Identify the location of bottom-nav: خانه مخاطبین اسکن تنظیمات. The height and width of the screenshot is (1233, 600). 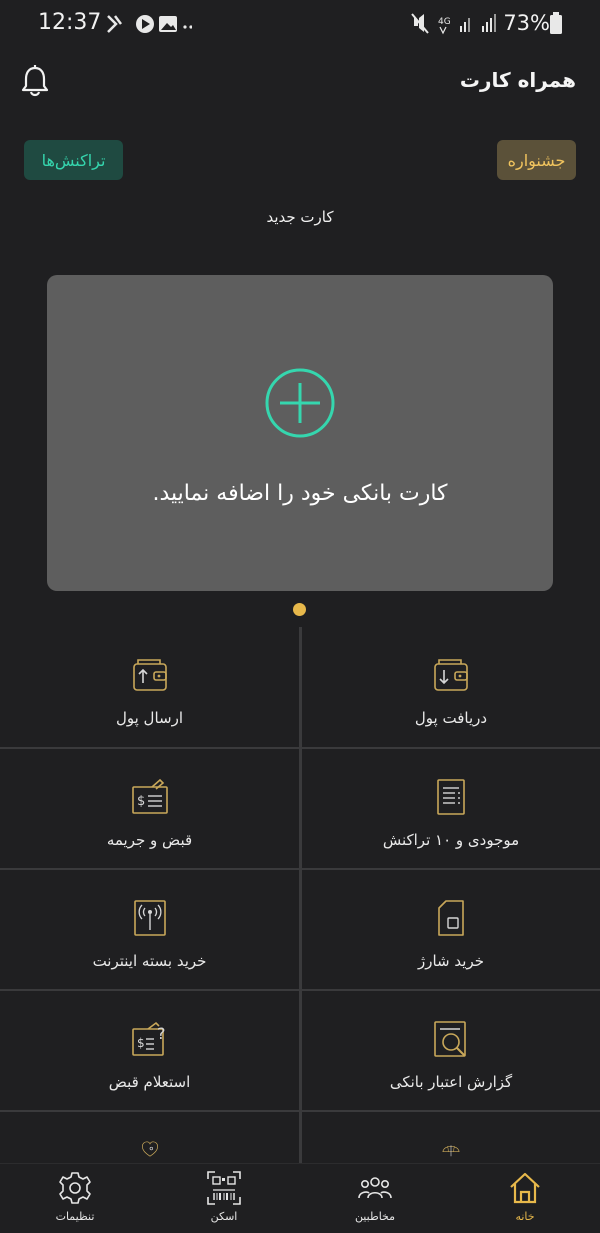
(300, 1198).